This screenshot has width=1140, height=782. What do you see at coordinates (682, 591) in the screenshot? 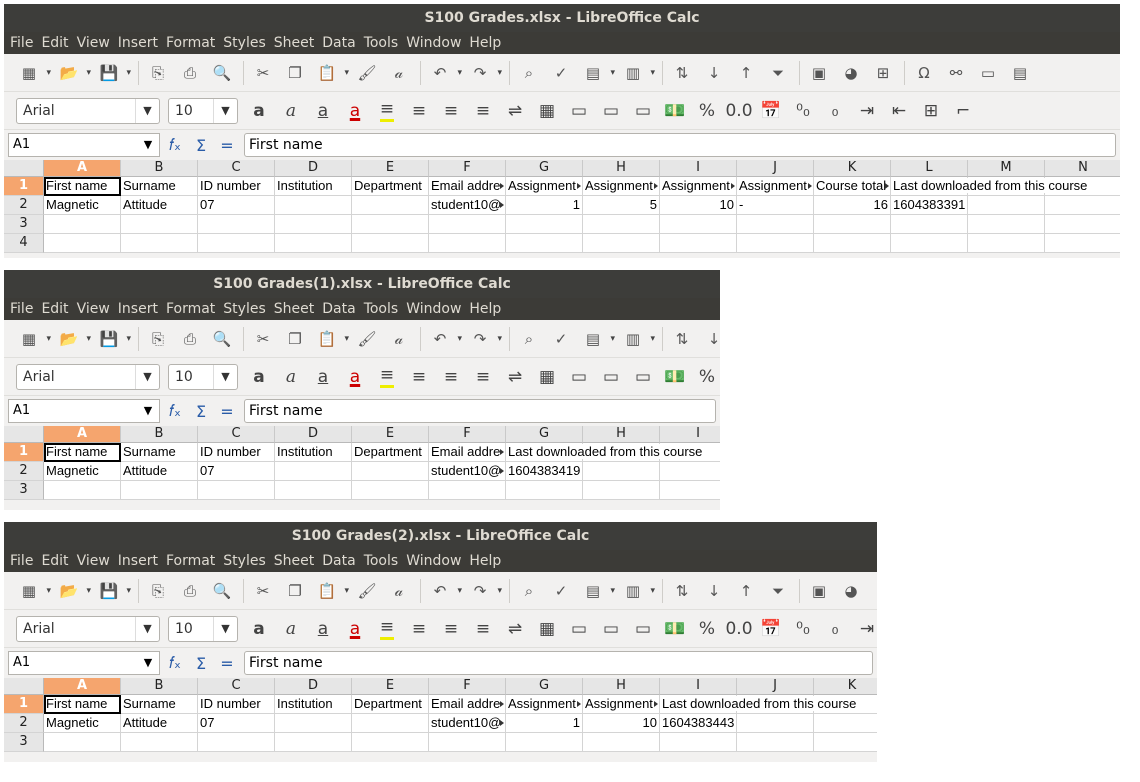
I see `sort-icon: ⇅` at bounding box center [682, 591].